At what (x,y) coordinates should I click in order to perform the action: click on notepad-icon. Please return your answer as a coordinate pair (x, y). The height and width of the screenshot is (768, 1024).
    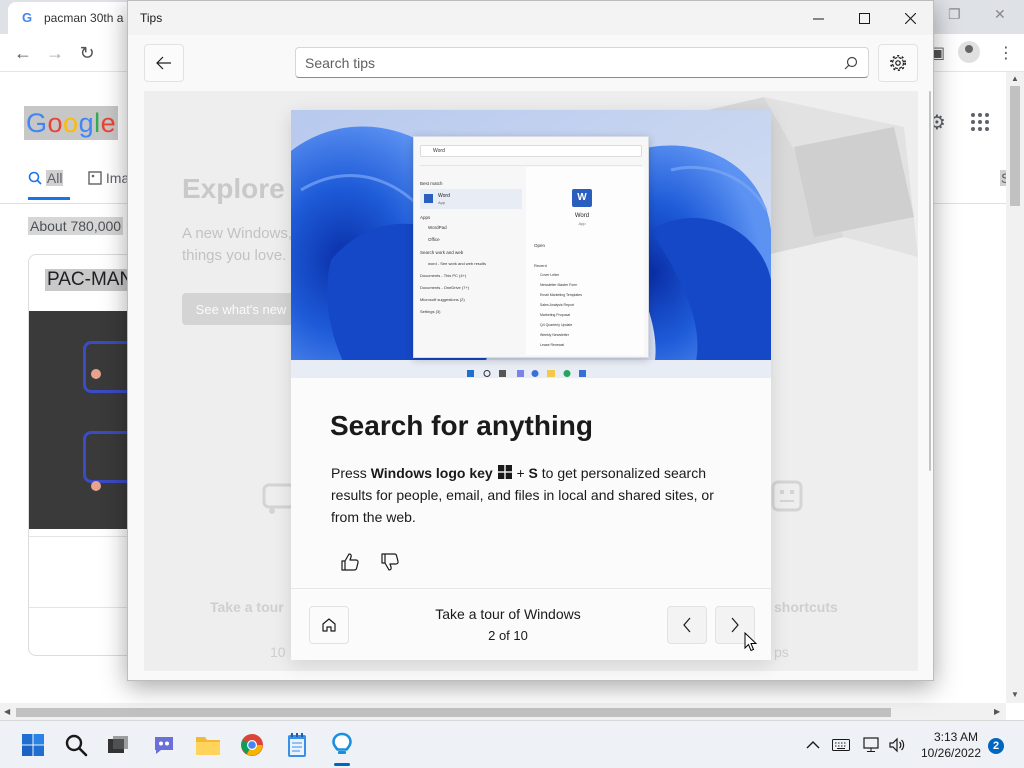
    Looking at the image, I should click on (297, 745).